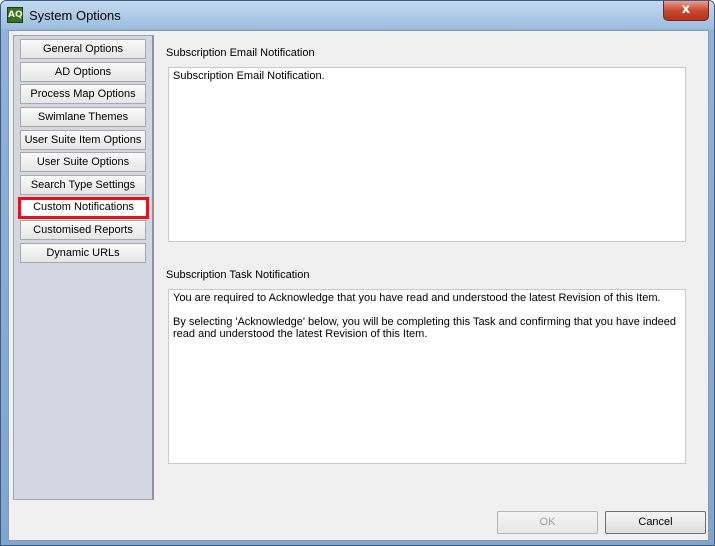 Image resolution: width=715 pixels, height=546 pixels. Describe the element at coordinates (655, 522) in the screenshot. I see `cancel-button: Cancel` at that location.